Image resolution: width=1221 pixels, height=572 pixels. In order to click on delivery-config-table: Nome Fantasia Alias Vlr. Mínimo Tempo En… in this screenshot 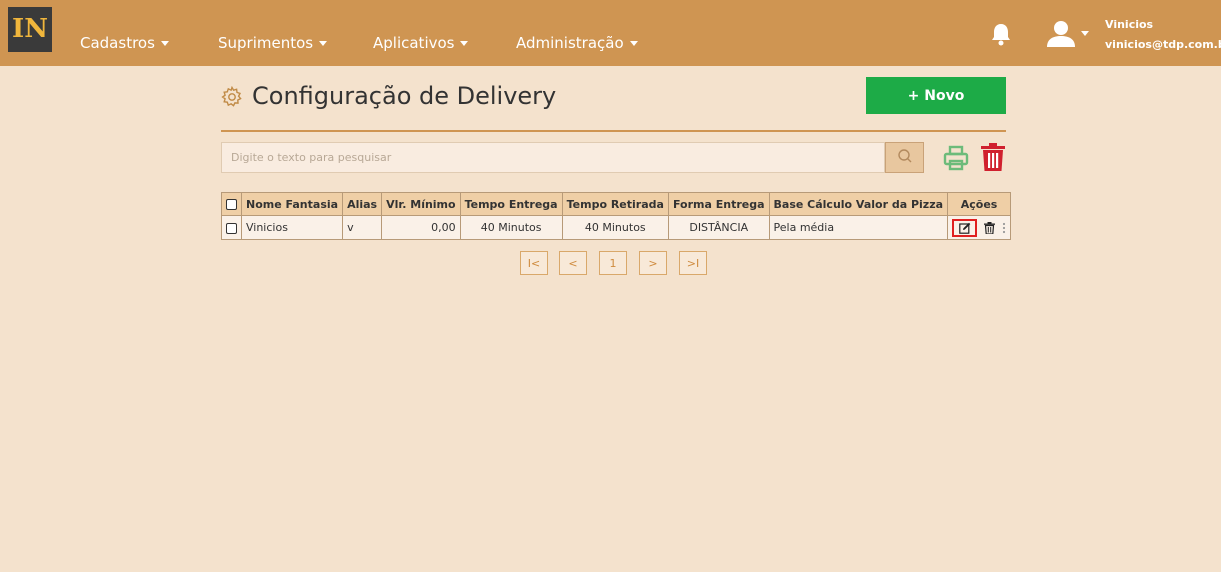, I will do `click(616, 216)`.